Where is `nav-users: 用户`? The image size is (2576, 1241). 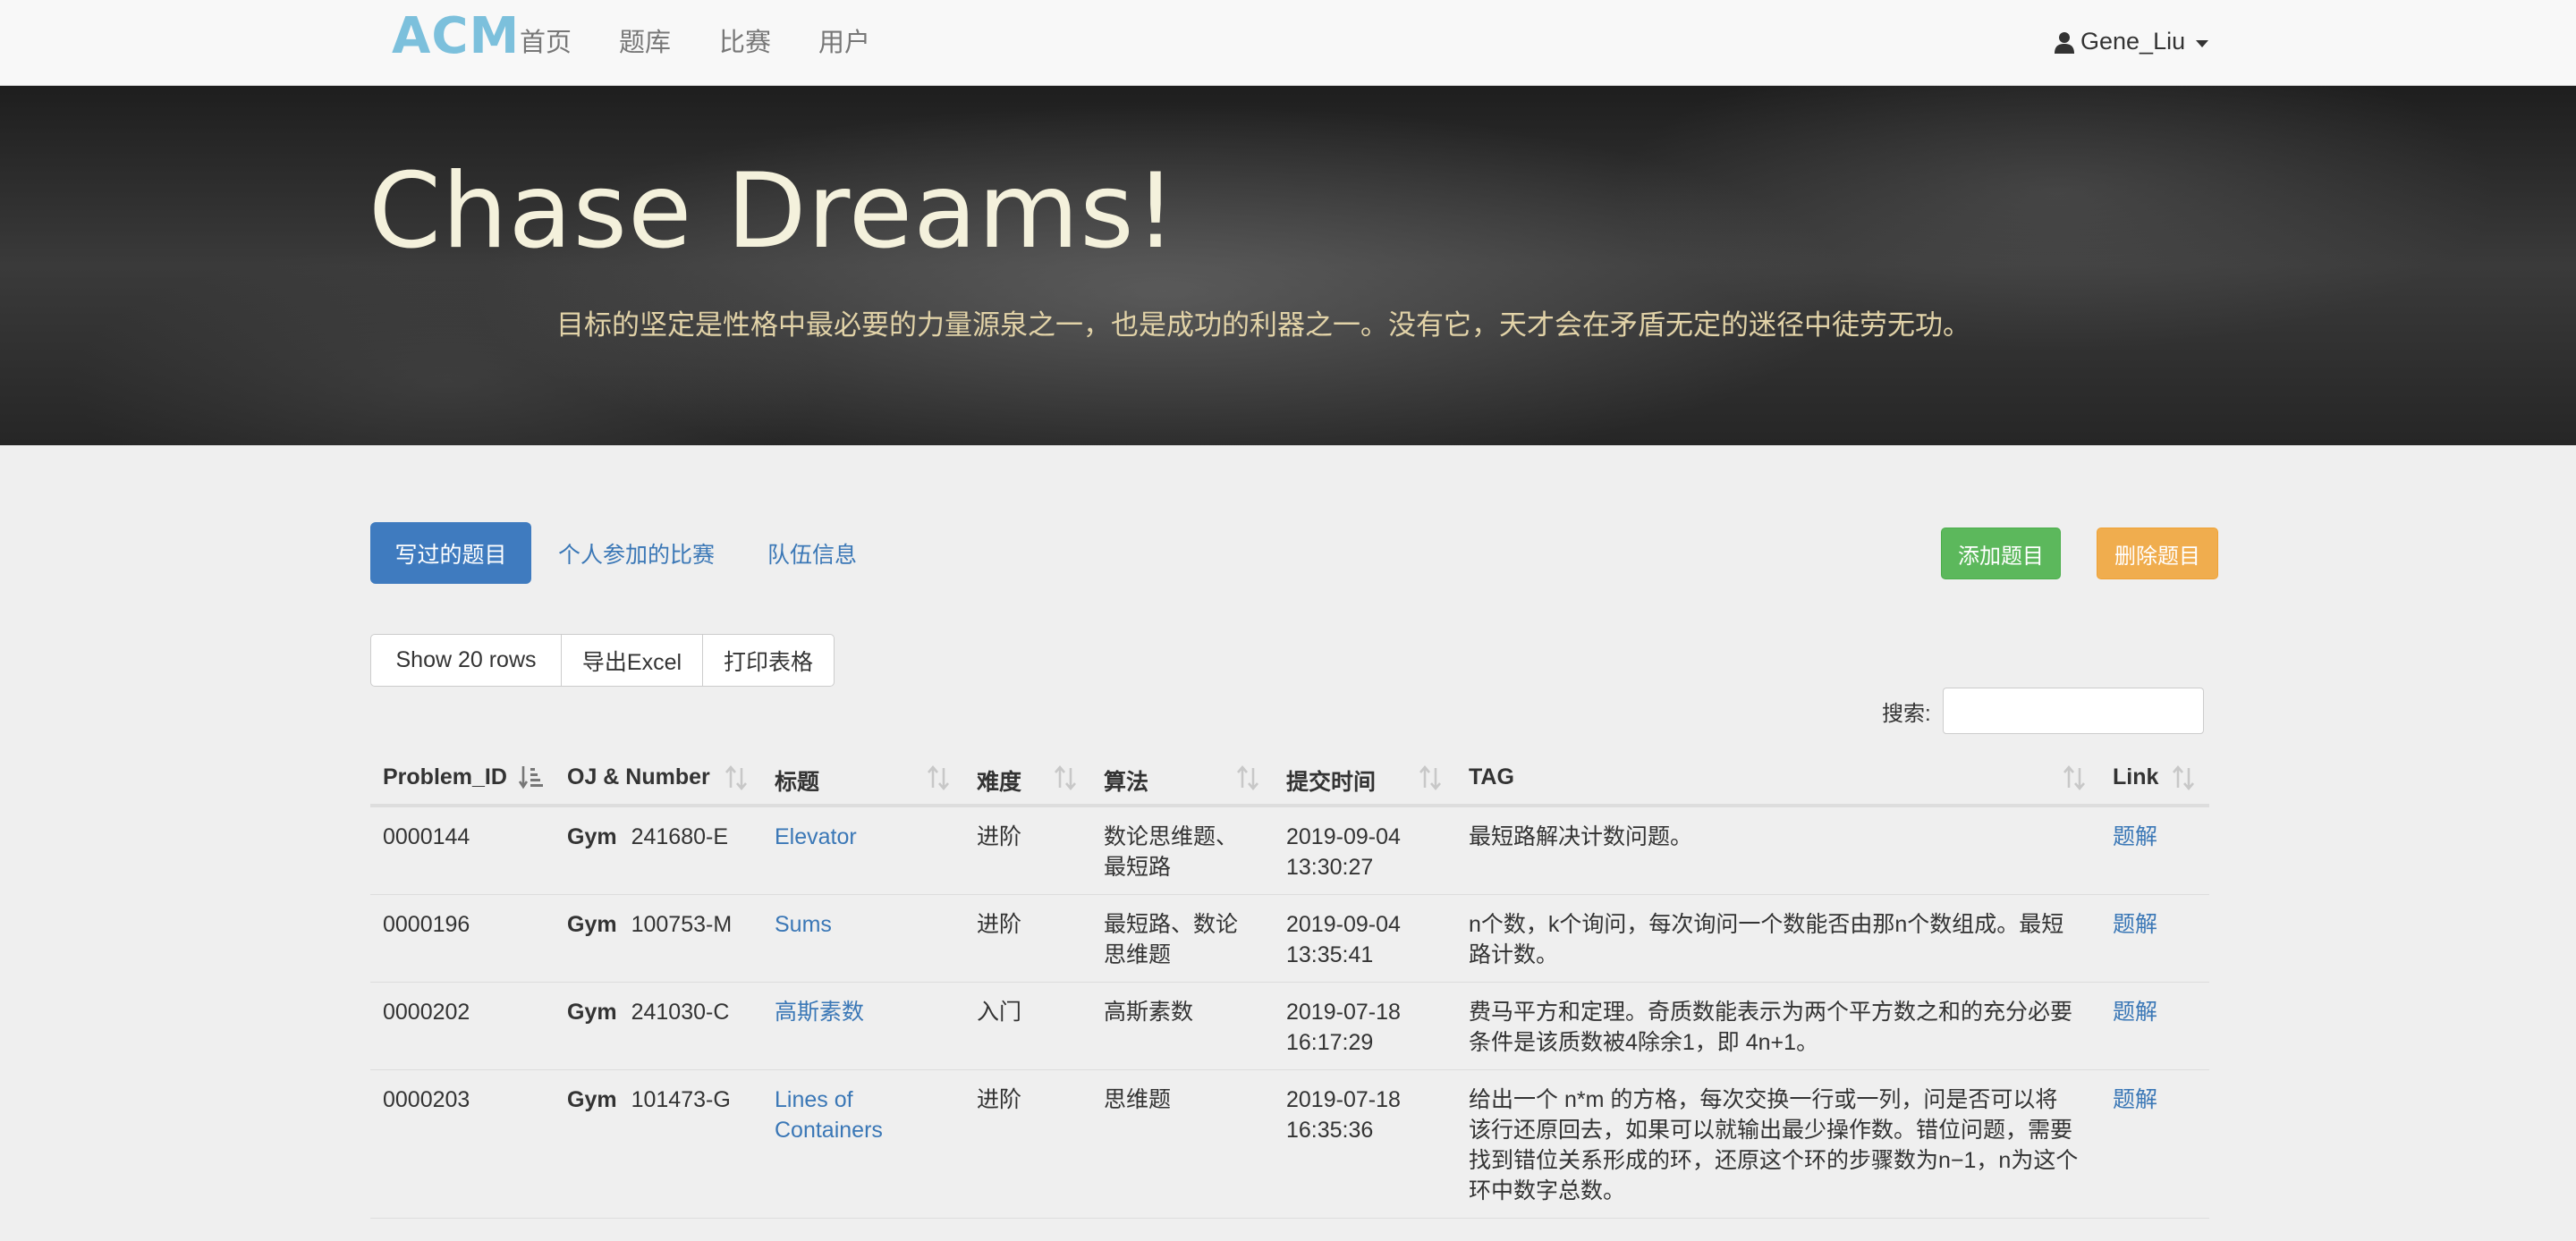 nav-users: 用户 is located at coordinates (844, 40).